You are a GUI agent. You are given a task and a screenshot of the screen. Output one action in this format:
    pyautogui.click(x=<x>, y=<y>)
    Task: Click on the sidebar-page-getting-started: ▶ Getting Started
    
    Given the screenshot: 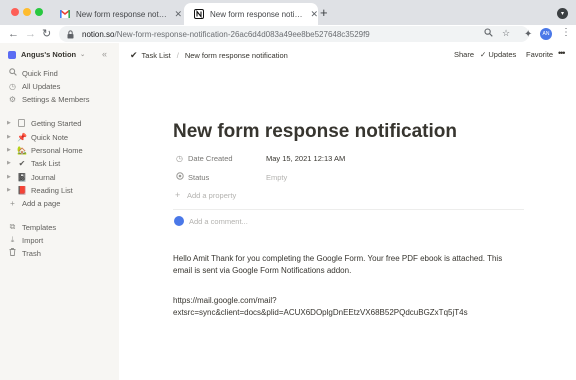 What is the action you would take?
    pyautogui.click(x=44, y=123)
    